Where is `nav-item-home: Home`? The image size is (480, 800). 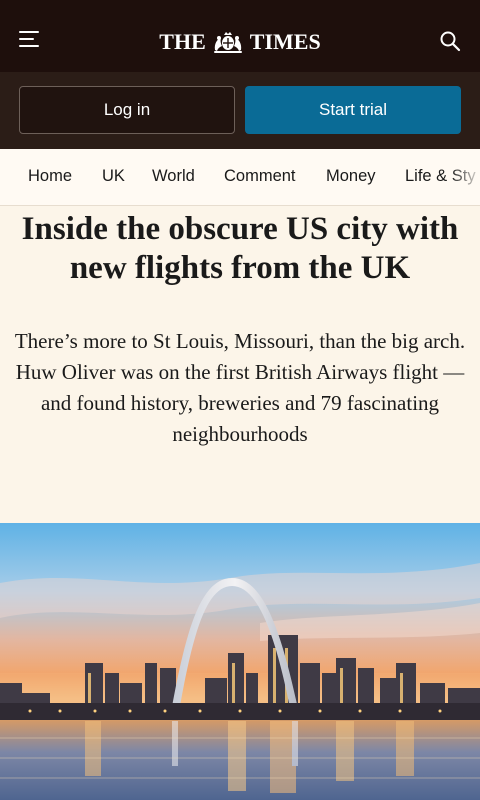 nav-item-home: Home is located at coordinates (50, 176).